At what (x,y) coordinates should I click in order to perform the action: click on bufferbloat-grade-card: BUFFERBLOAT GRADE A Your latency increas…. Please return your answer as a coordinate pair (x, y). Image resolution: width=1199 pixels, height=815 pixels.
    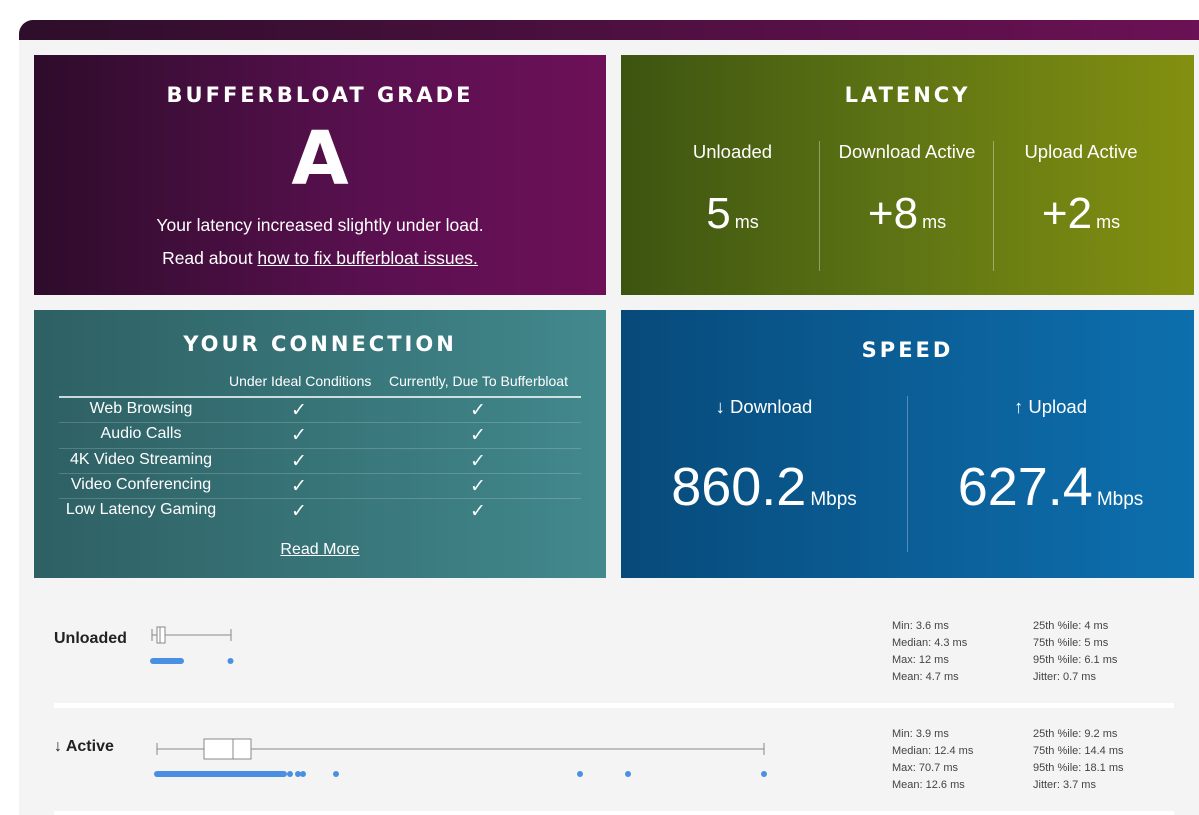
    Looking at the image, I should click on (320, 175).